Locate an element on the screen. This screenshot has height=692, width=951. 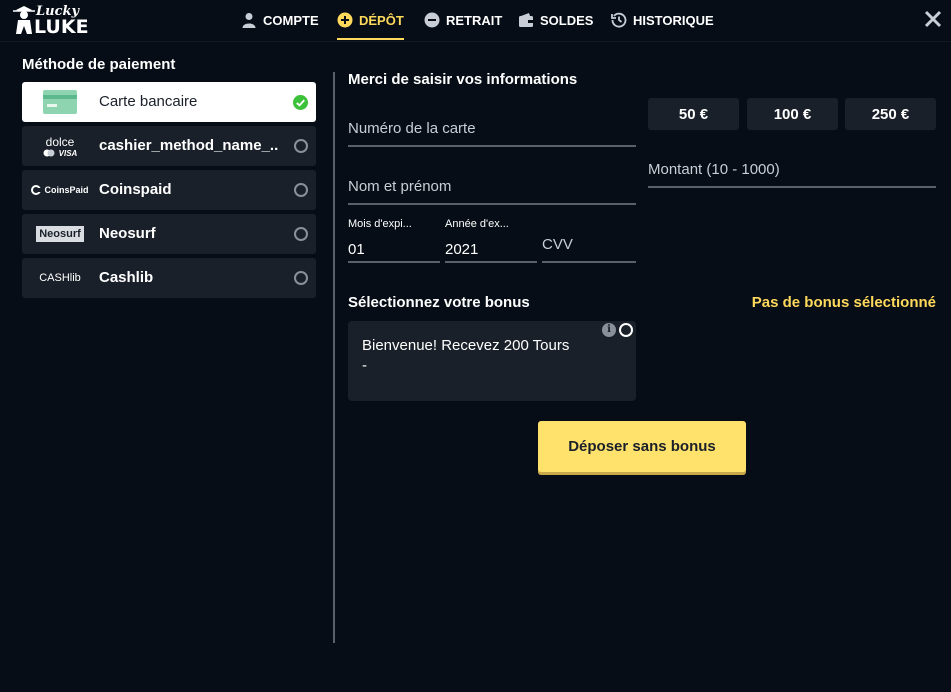
amount-preset-100: 100 € is located at coordinates (792, 114).